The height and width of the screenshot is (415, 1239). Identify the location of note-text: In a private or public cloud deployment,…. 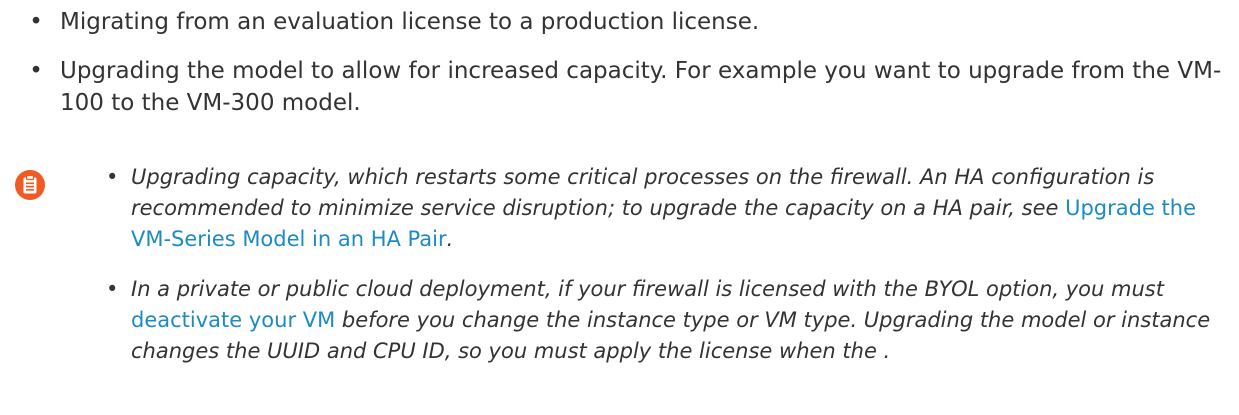
(647, 289).